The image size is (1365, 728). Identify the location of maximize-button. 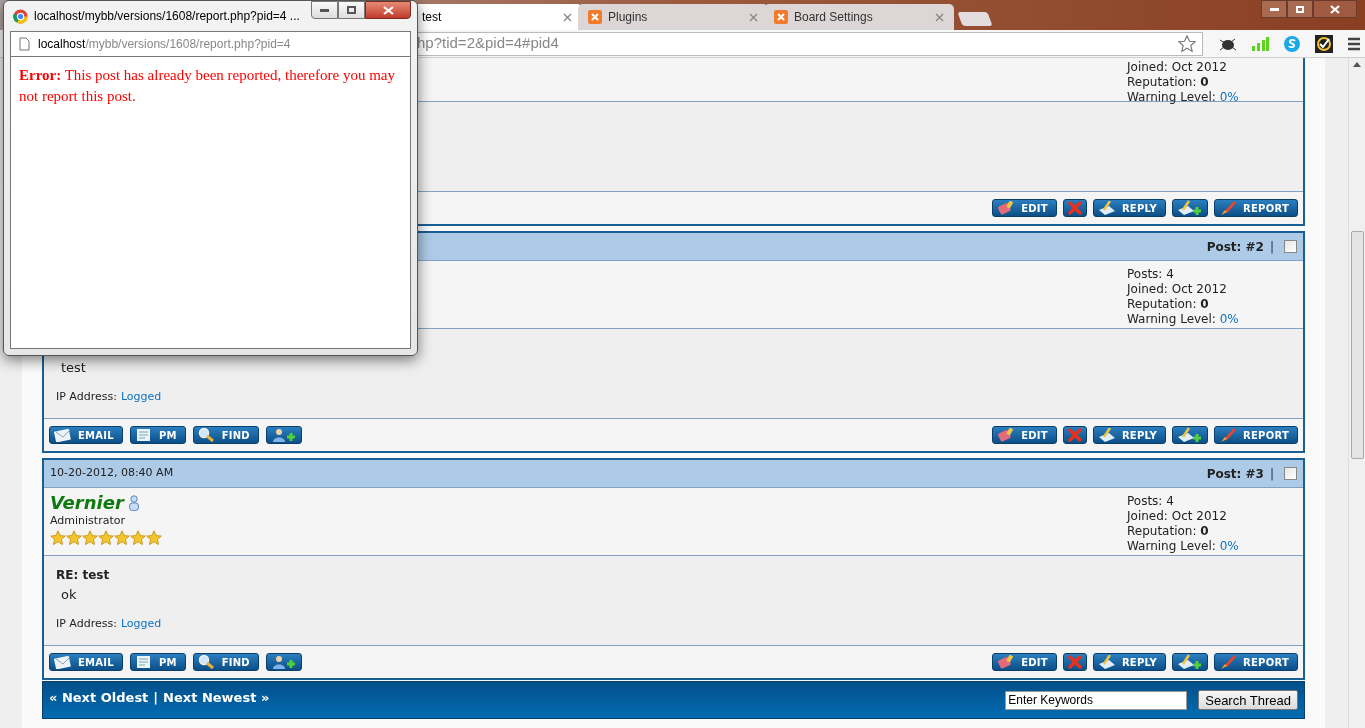
(351, 10).